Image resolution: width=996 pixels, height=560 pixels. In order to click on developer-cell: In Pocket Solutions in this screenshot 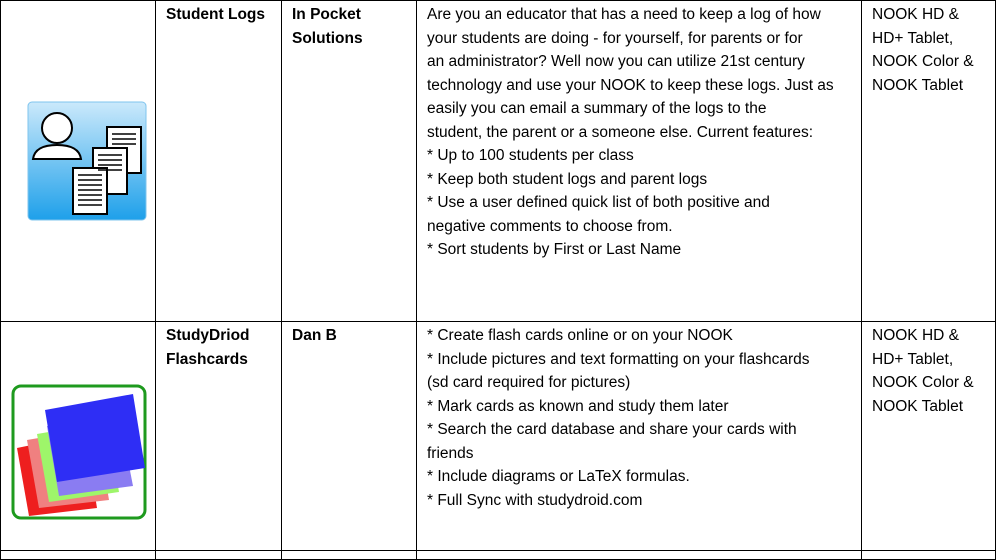, I will do `click(349, 161)`.